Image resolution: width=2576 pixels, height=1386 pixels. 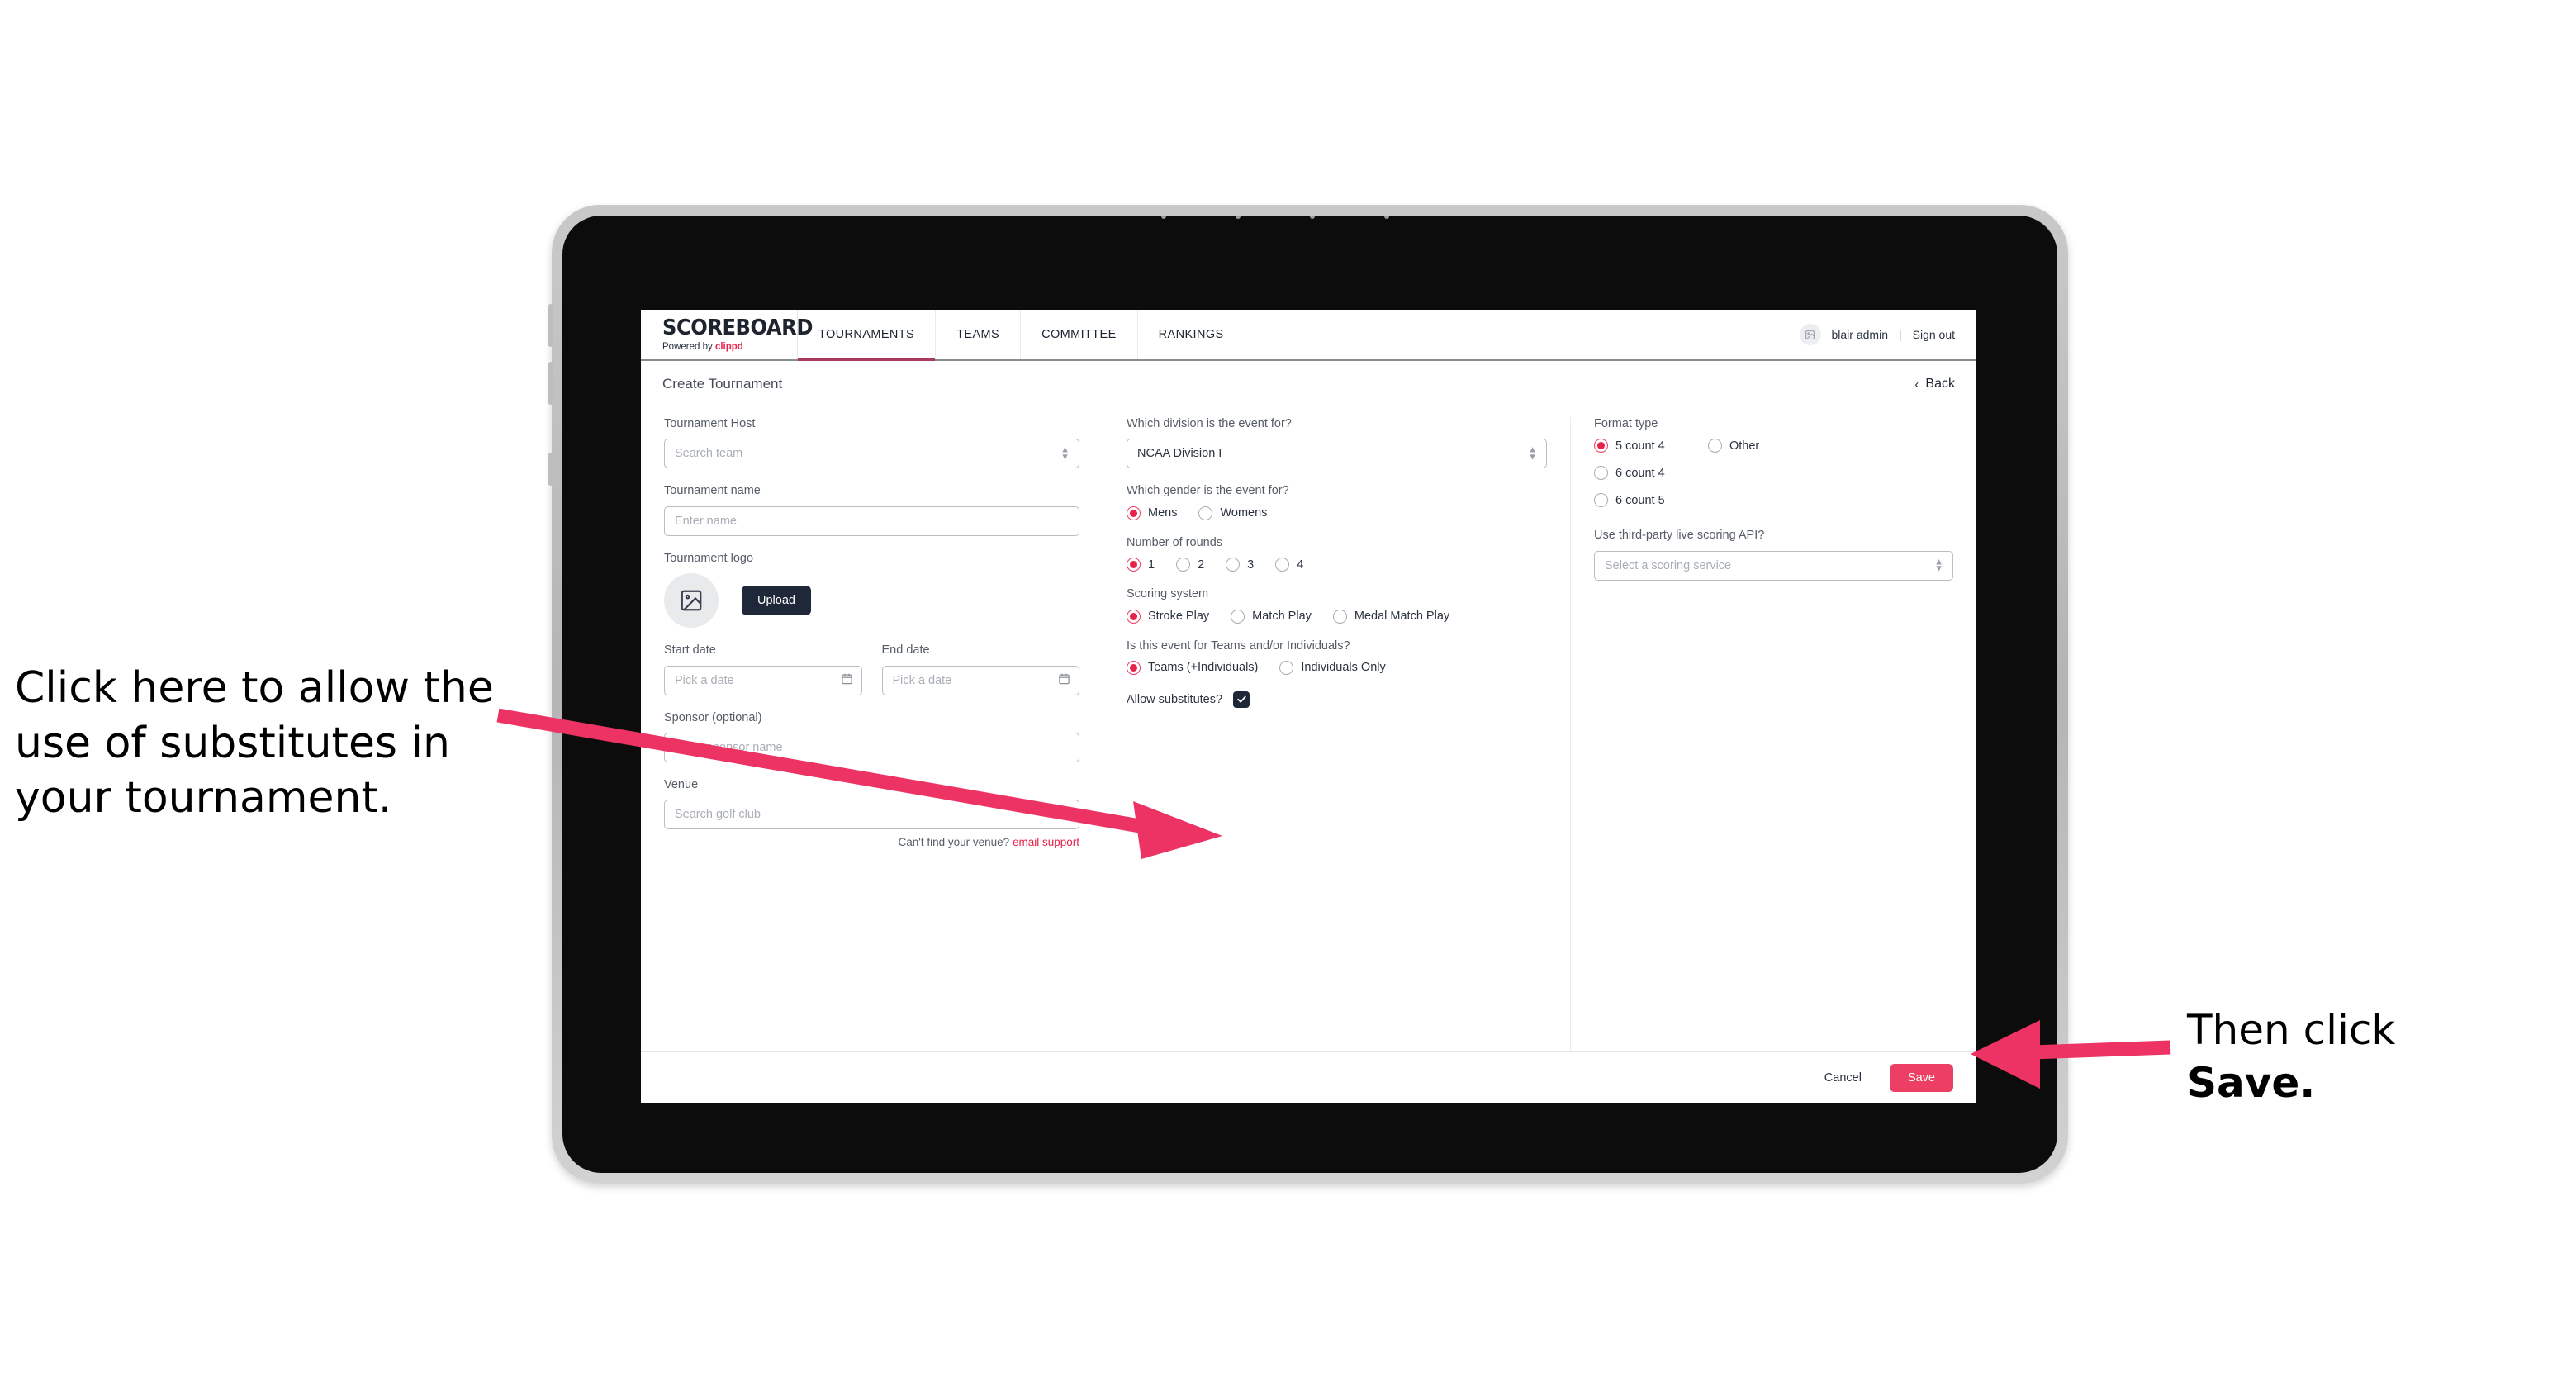 What do you see at coordinates (681, 784) in the screenshot?
I see `venue-label: Venue` at bounding box center [681, 784].